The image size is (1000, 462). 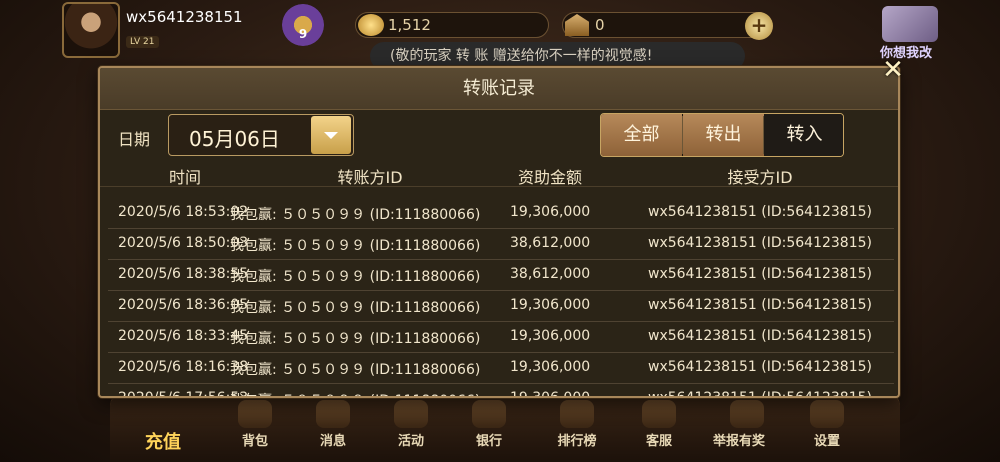 What do you see at coordinates (577, 439) in the screenshot?
I see `nav-ranking: 排行榜` at bounding box center [577, 439].